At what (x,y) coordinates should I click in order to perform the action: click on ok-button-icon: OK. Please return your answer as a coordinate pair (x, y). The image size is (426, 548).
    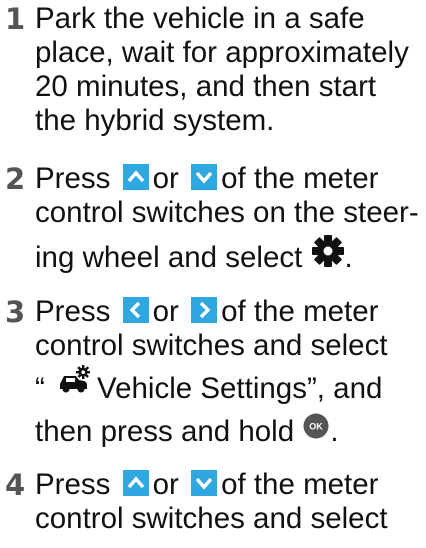
    Looking at the image, I should click on (316, 430).